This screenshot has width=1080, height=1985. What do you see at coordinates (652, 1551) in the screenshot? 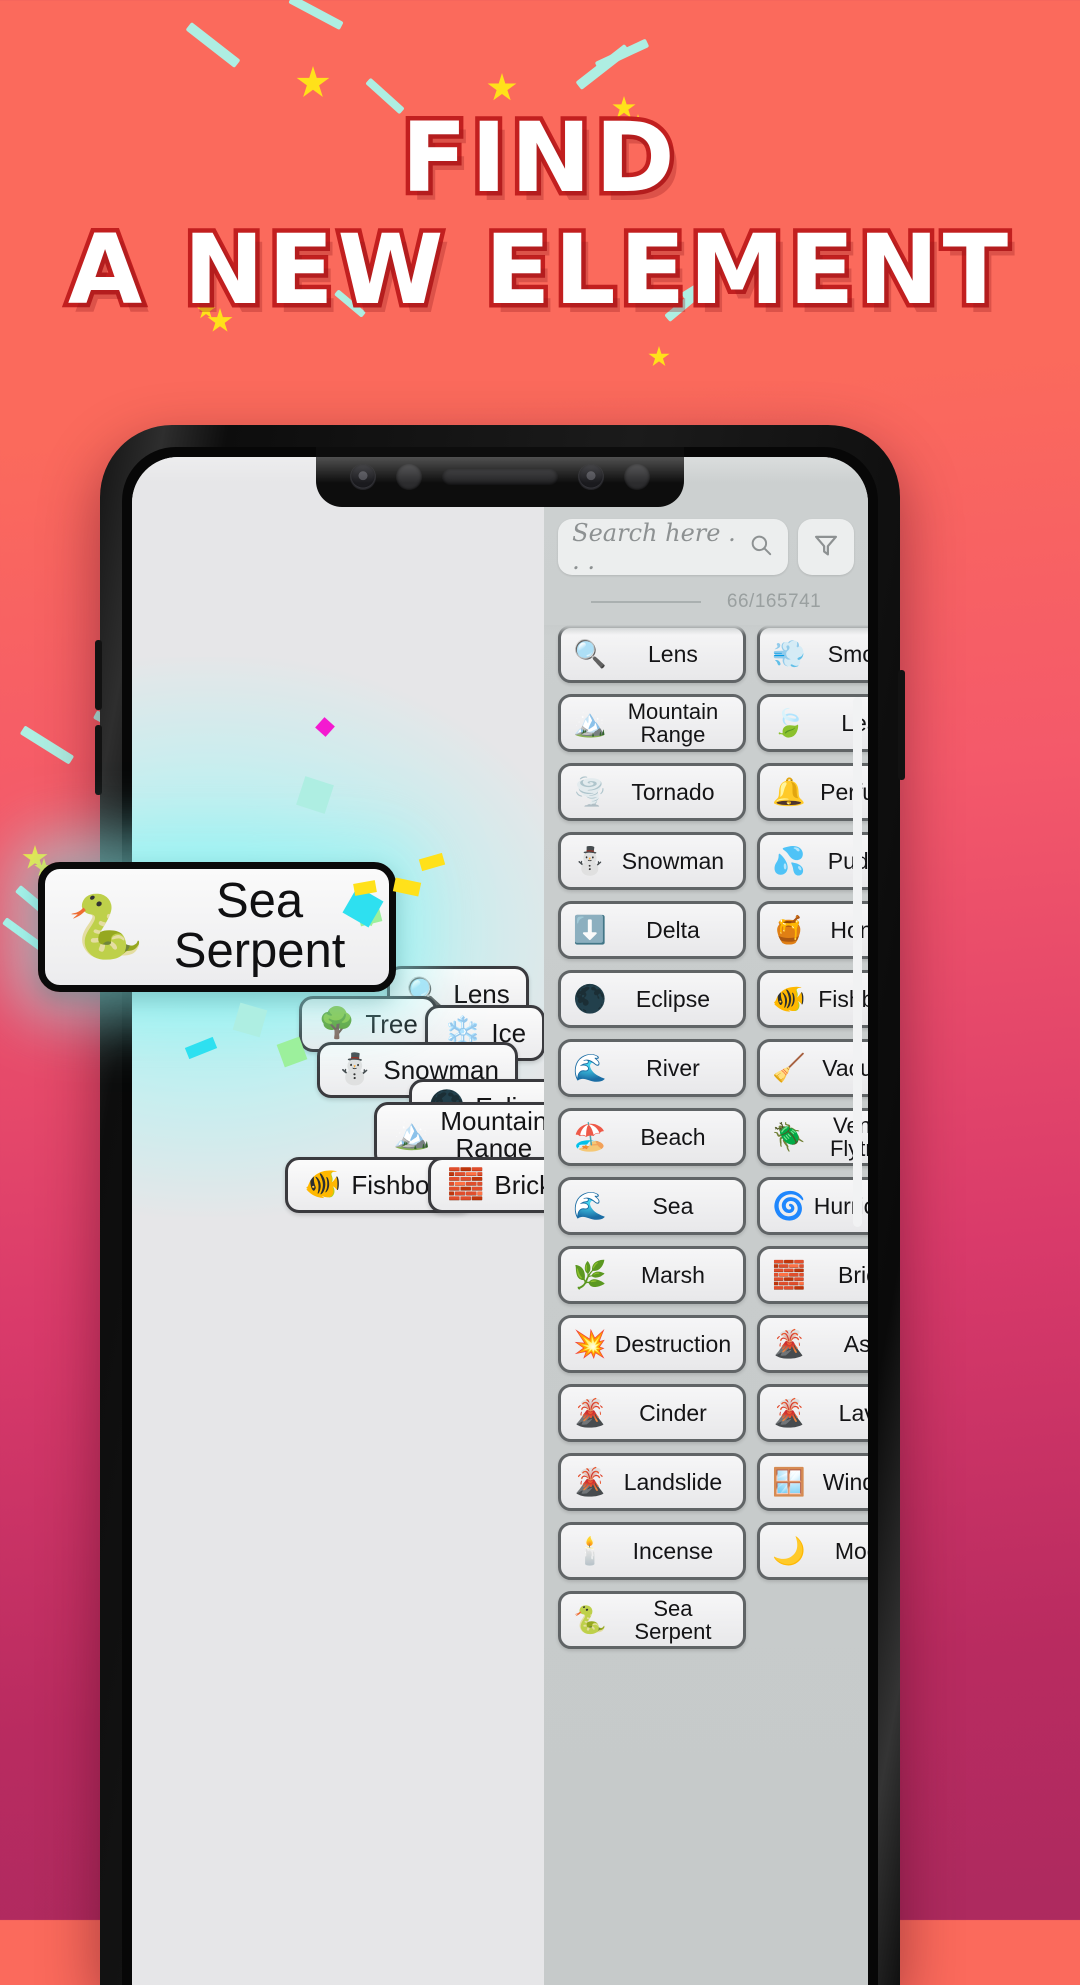
I see `element-list-item: 🕯️ Incense` at bounding box center [652, 1551].